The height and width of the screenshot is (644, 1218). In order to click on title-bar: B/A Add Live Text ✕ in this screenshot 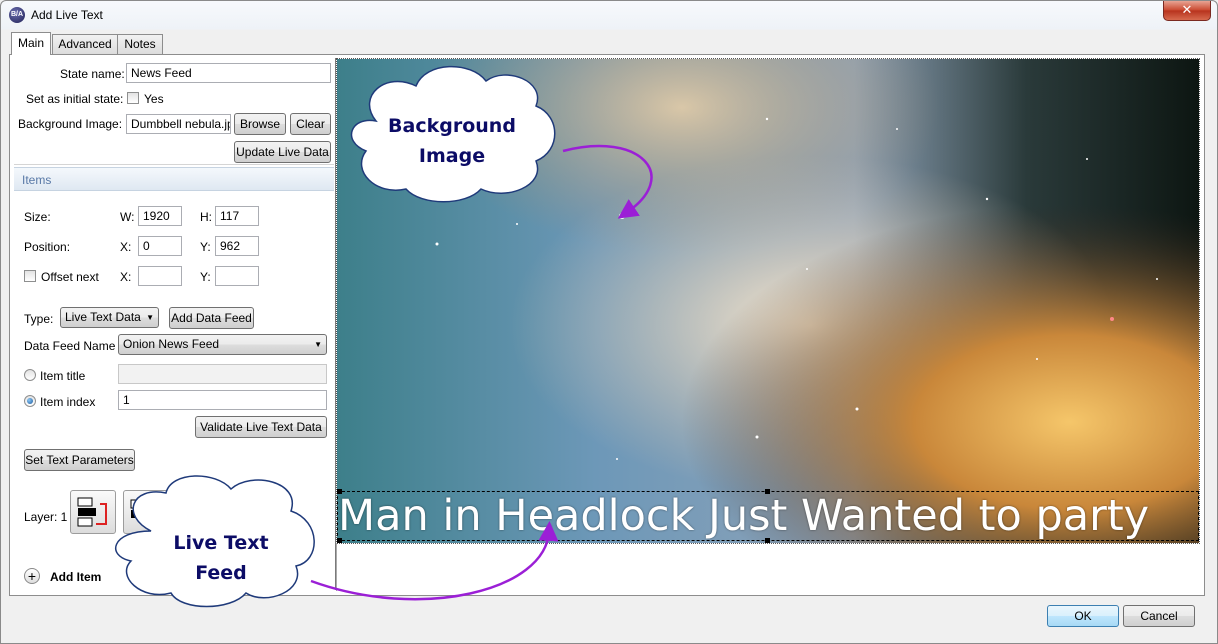, I will do `click(609, 15)`.